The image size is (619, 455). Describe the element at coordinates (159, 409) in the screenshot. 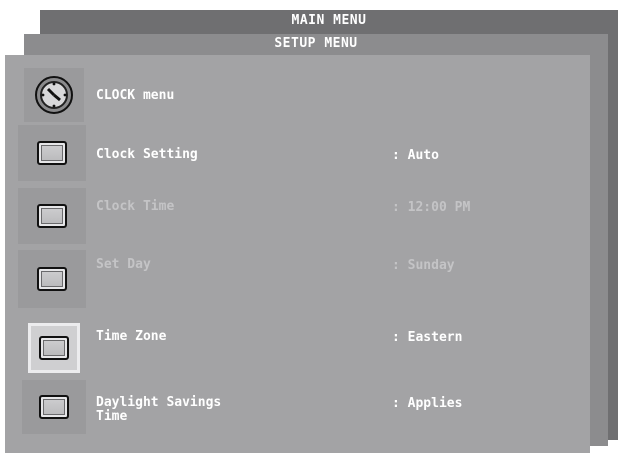

I see `daylight-savings-label: Daylight Savings Time` at that location.